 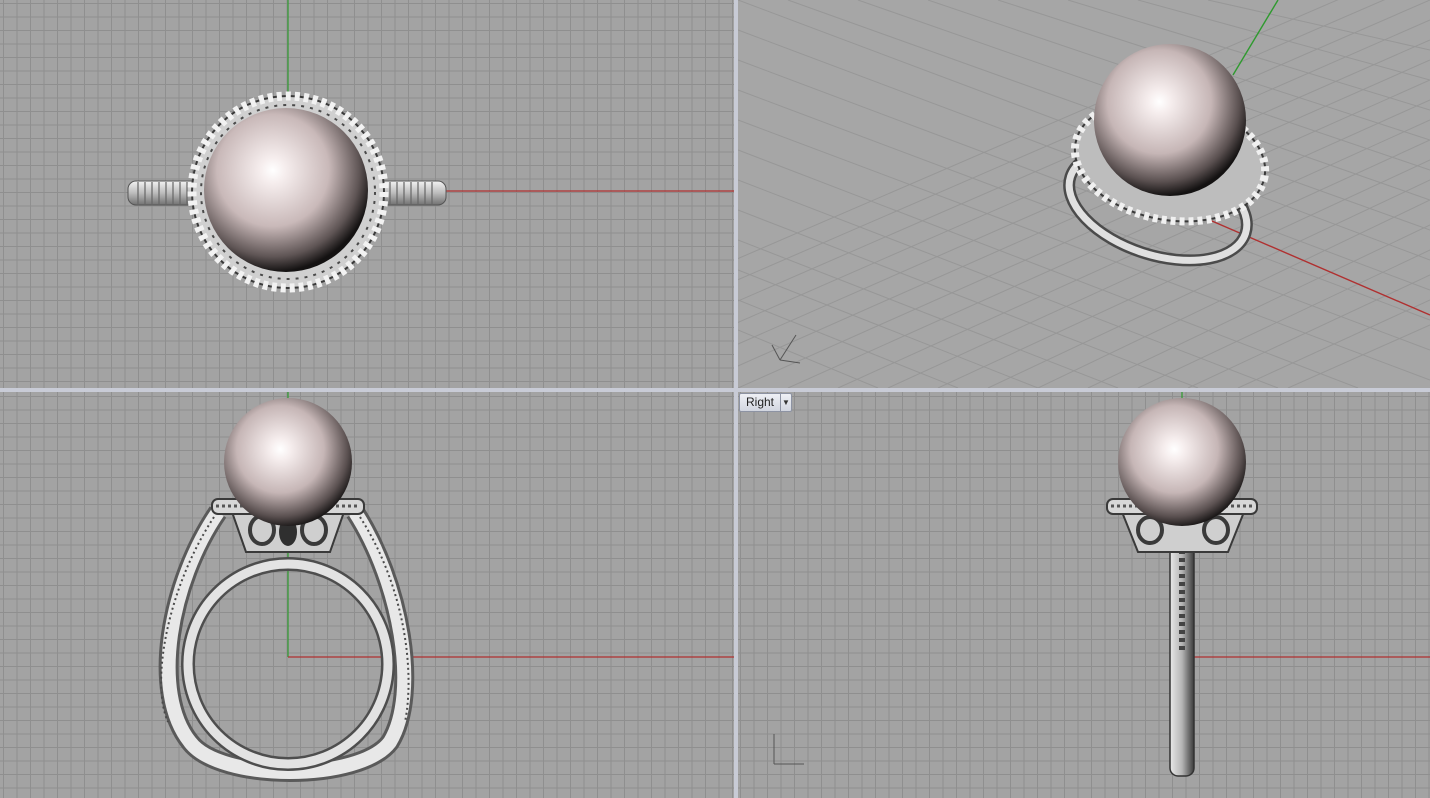 I want to click on dropdown-arrow-icon: ▼, so click(x=785, y=402).